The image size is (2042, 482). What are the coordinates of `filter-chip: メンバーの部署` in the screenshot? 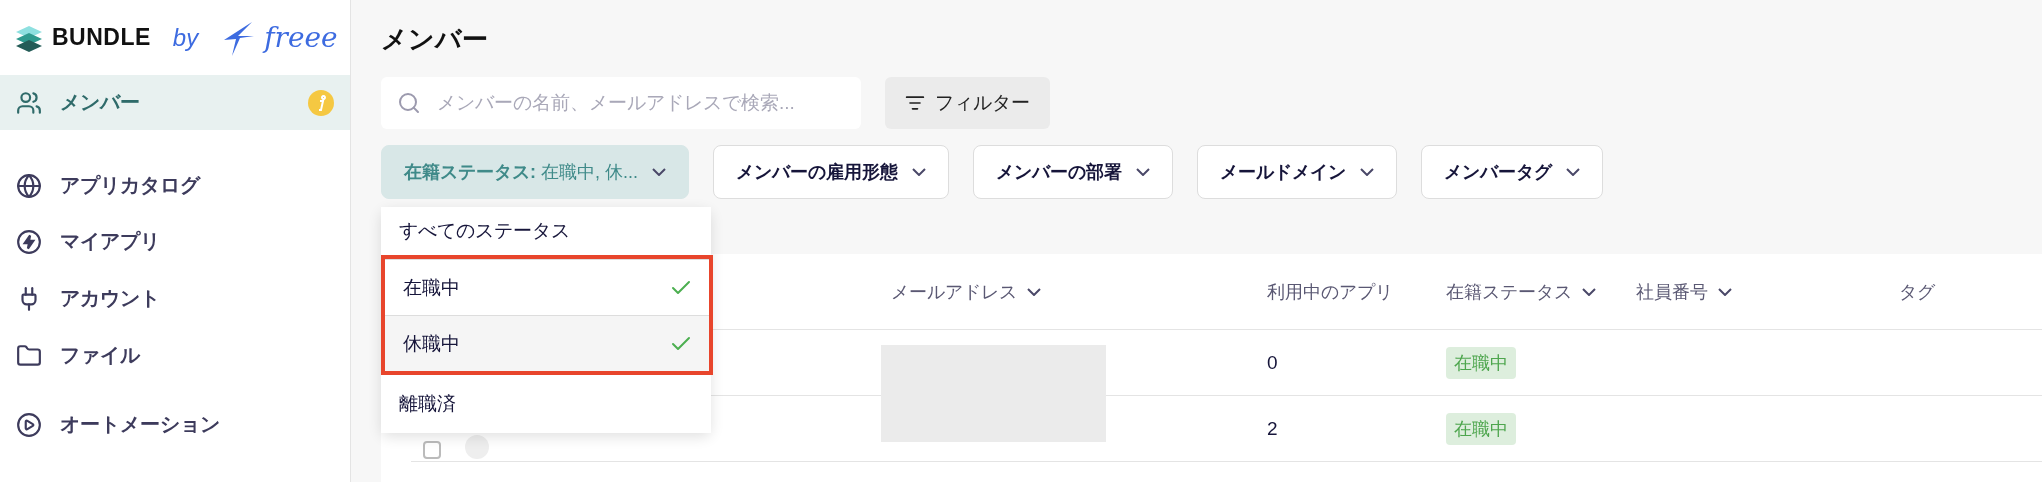 It's located at (1073, 172).